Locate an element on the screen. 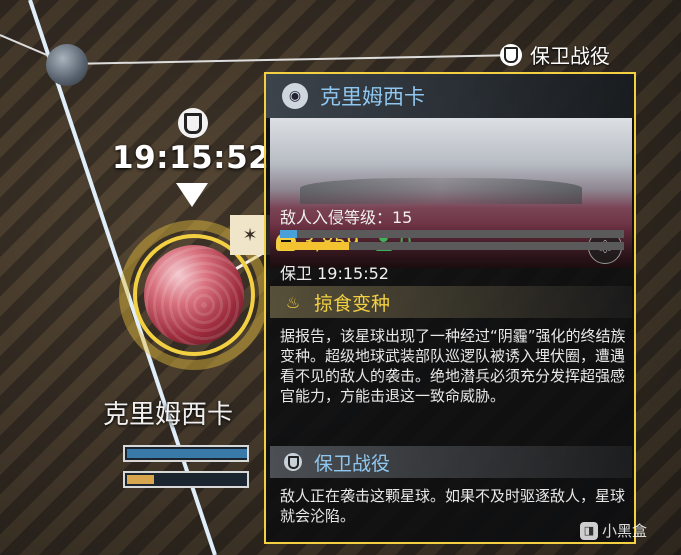 This screenshot has width=681, height=555. campaign-label-text: 保卫战役 is located at coordinates (570, 56).